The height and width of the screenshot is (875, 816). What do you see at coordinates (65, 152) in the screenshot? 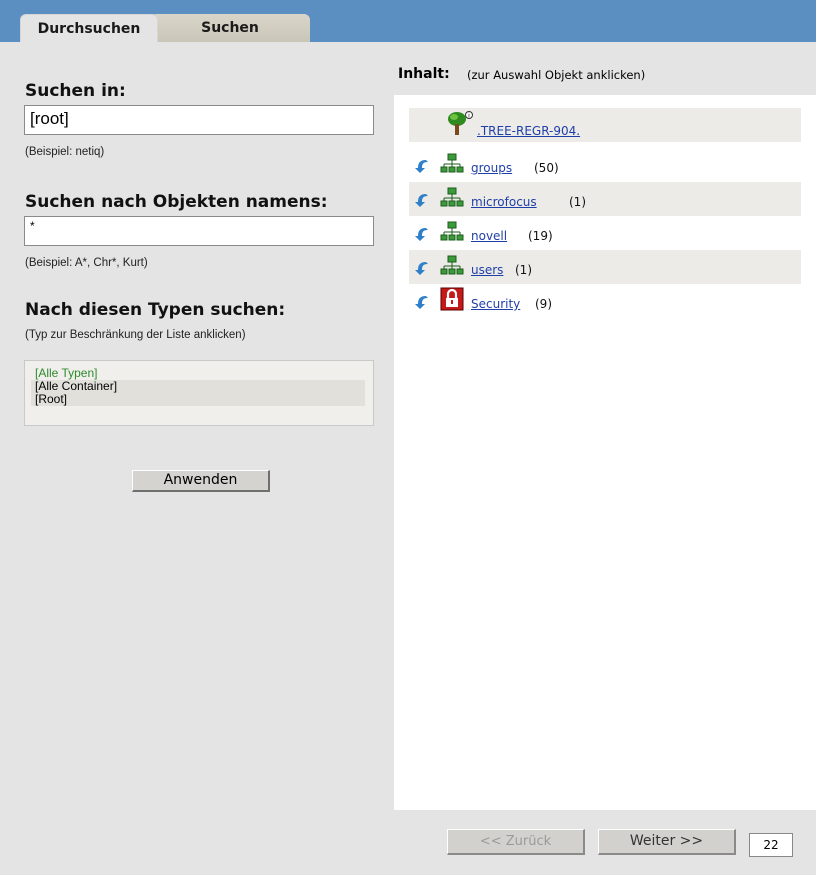
I see `search-in-hint: (Beispiel: netiq)` at bounding box center [65, 152].